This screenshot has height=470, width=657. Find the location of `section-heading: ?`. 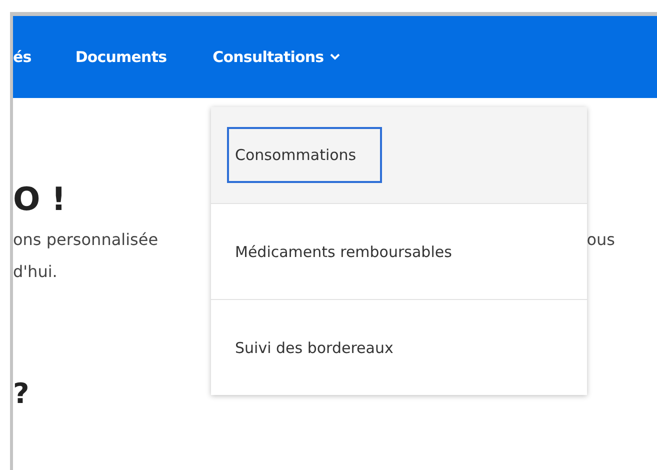

section-heading: ? is located at coordinates (21, 394).